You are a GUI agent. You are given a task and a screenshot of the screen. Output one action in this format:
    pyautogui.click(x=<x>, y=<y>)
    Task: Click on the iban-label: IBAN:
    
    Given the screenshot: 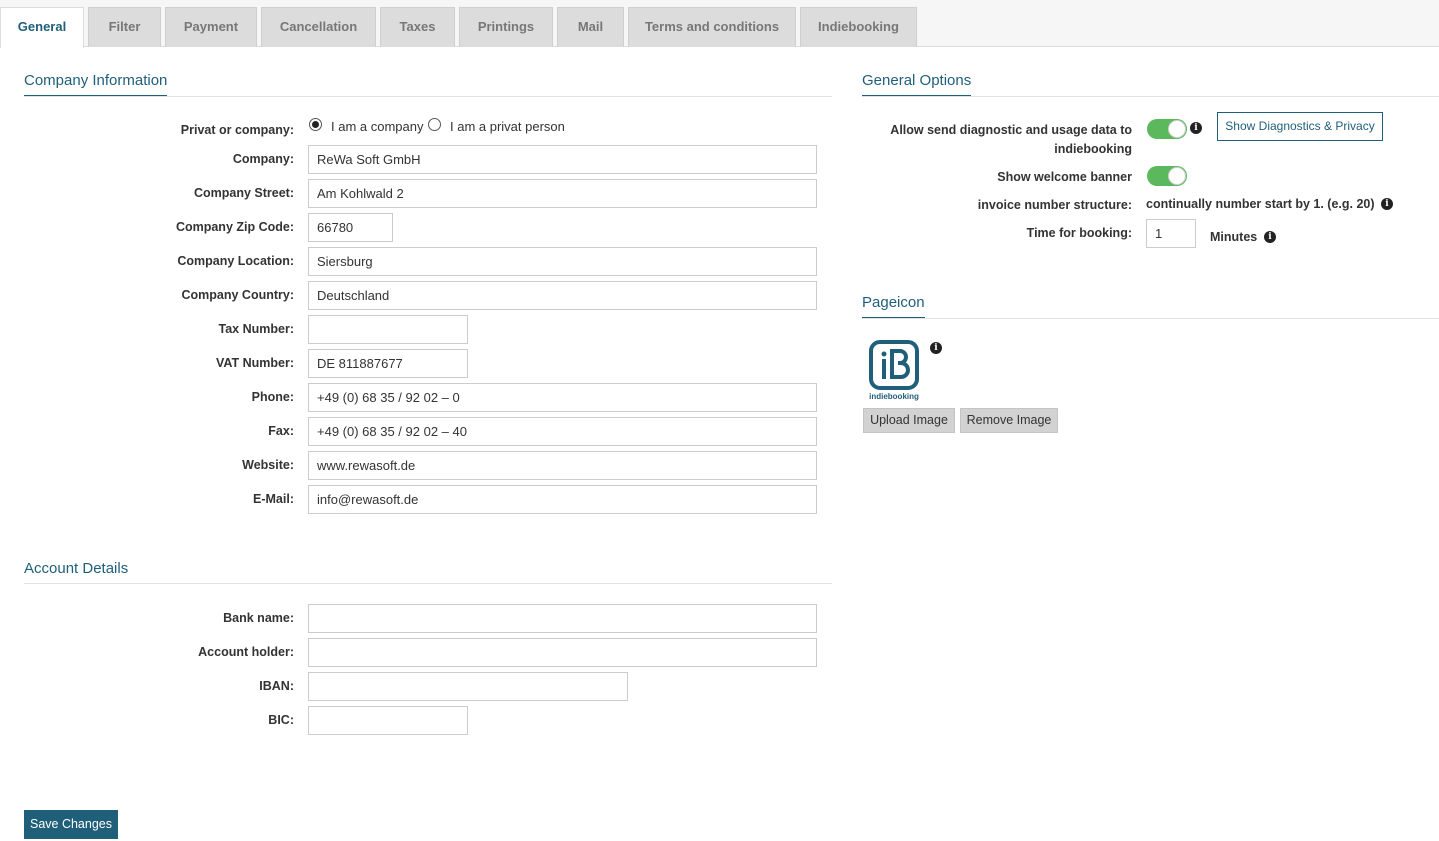 What is the action you would take?
    pyautogui.click(x=276, y=686)
    